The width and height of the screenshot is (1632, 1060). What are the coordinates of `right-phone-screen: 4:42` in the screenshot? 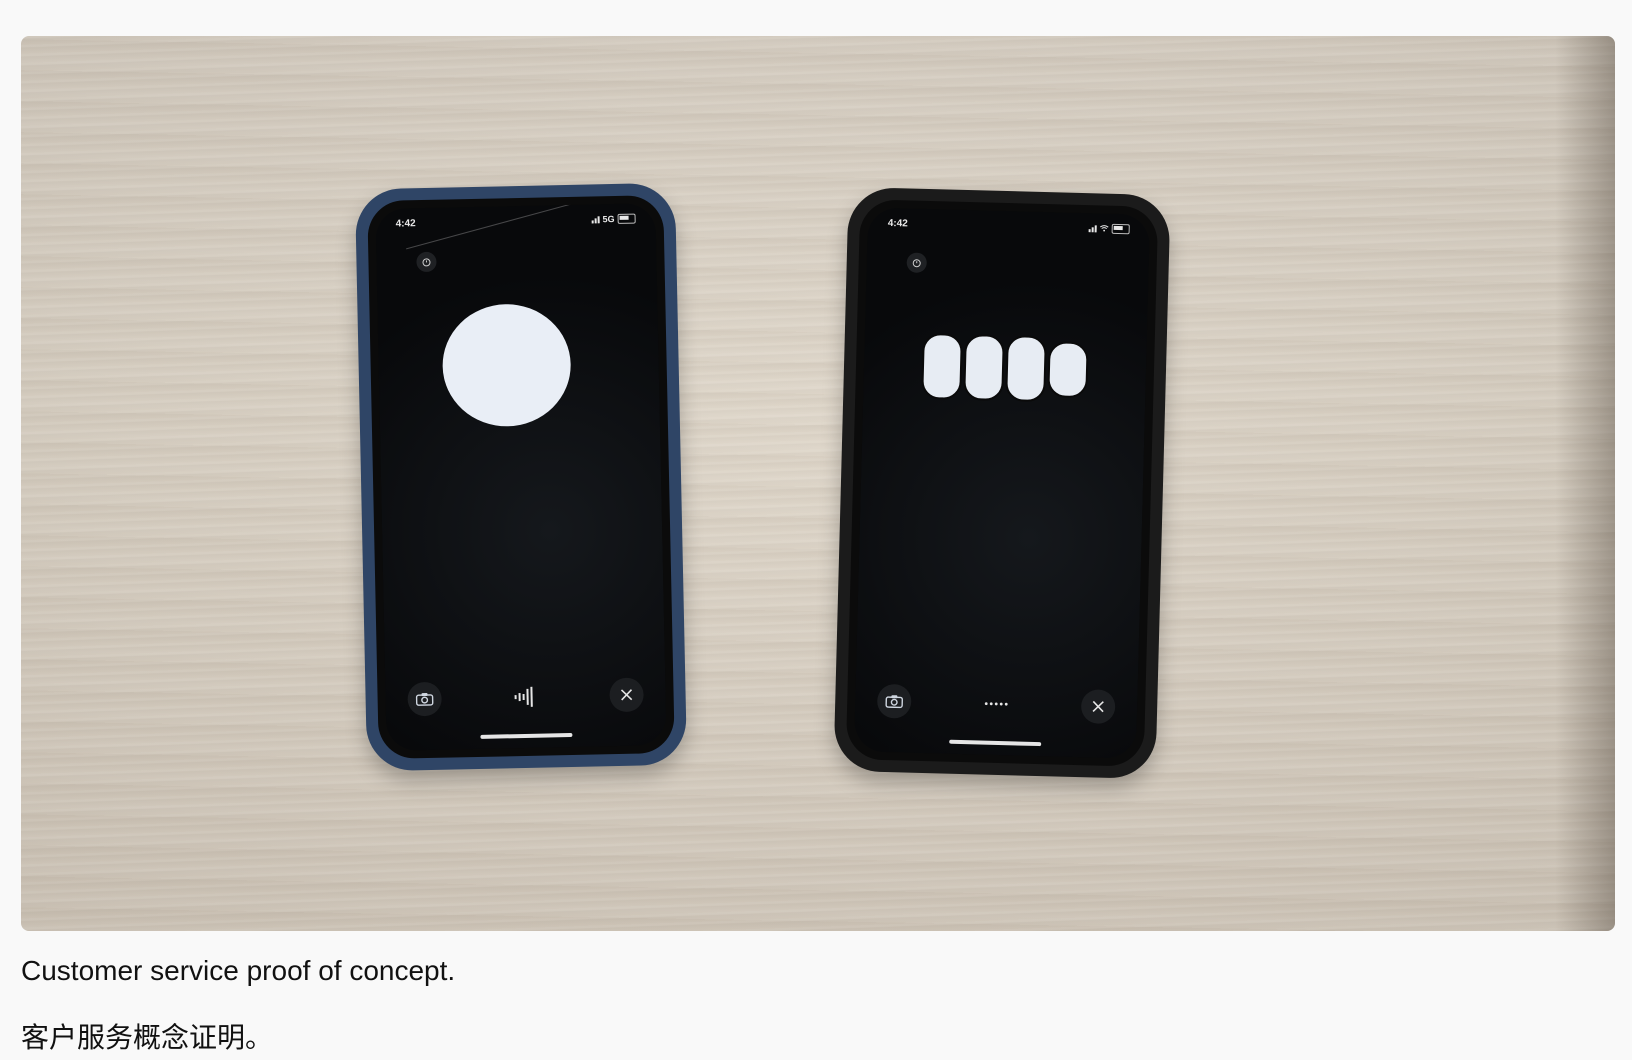 It's located at (1002, 483).